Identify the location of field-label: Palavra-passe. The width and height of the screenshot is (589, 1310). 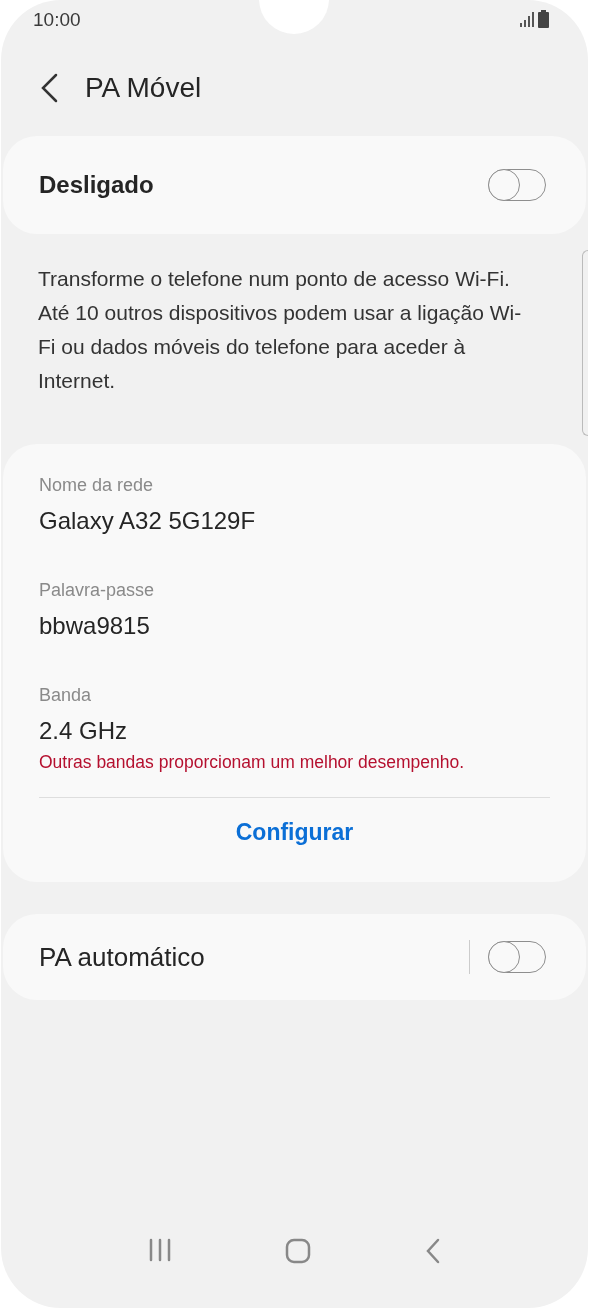
(97, 590).